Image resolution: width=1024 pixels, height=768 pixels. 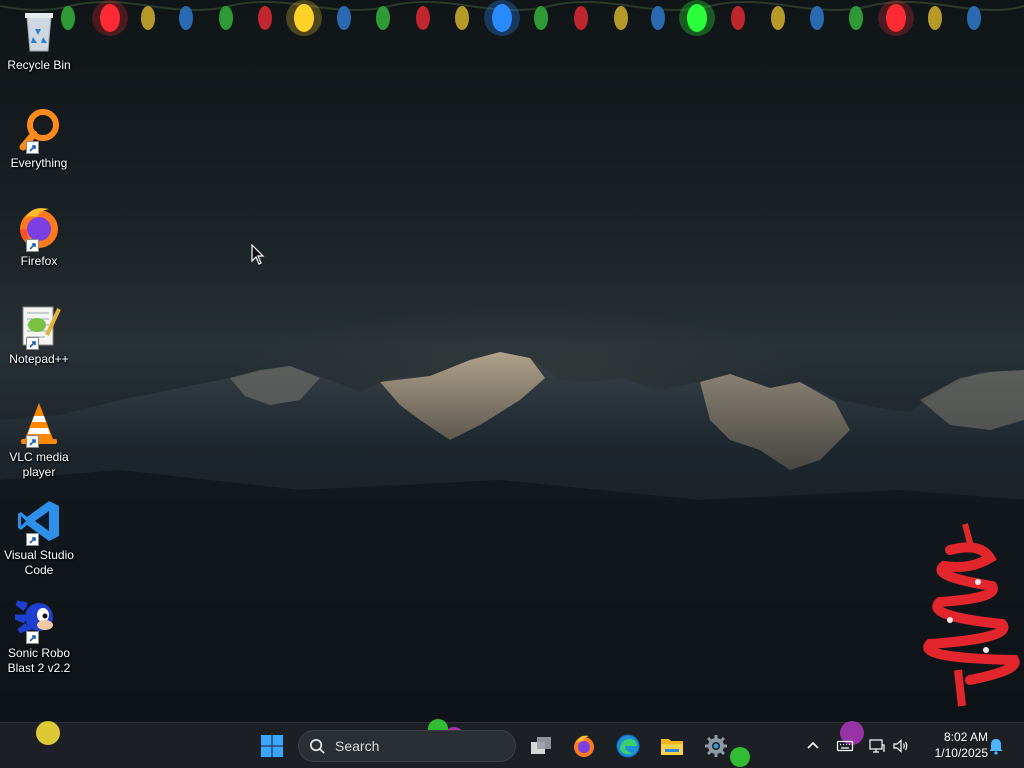 I want to click on recycle-bin-icon, so click(x=39, y=31).